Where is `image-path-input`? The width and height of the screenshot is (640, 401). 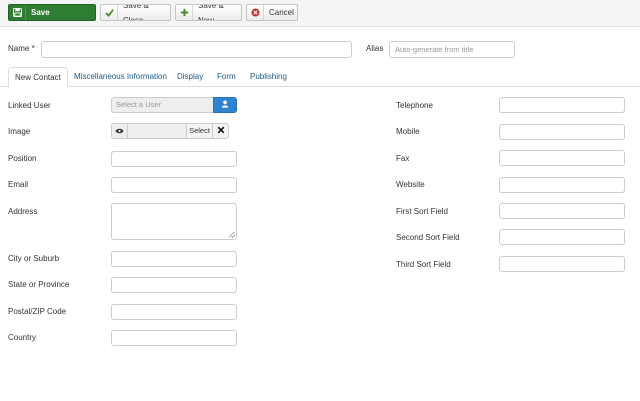 image-path-input is located at coordinates (157, 131).